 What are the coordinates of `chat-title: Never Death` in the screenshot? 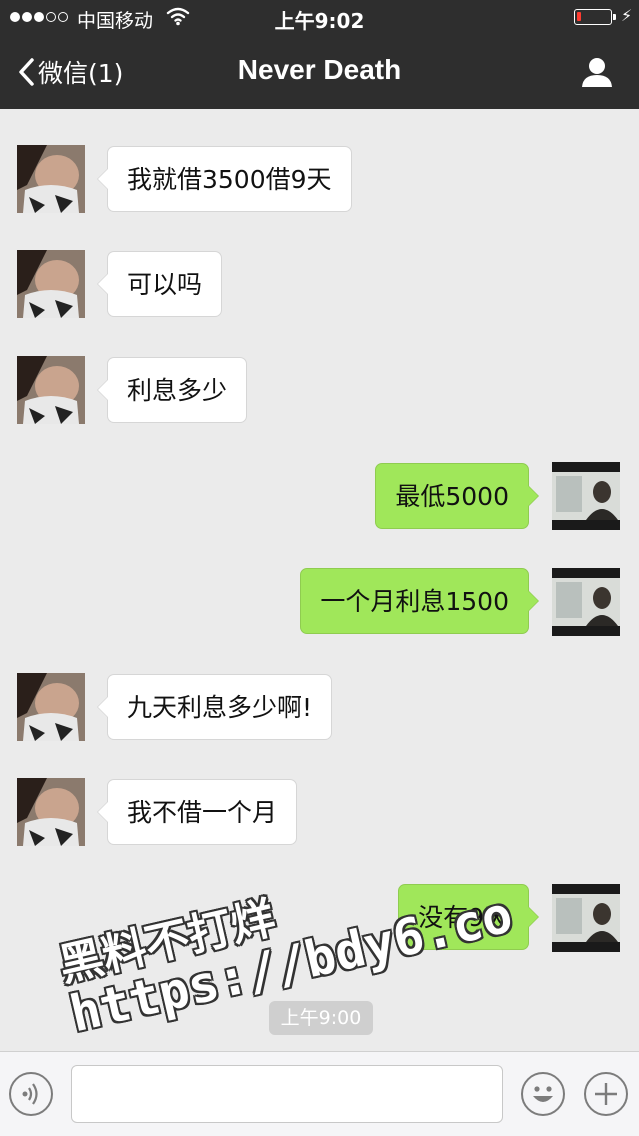 It's located at (319, 69).